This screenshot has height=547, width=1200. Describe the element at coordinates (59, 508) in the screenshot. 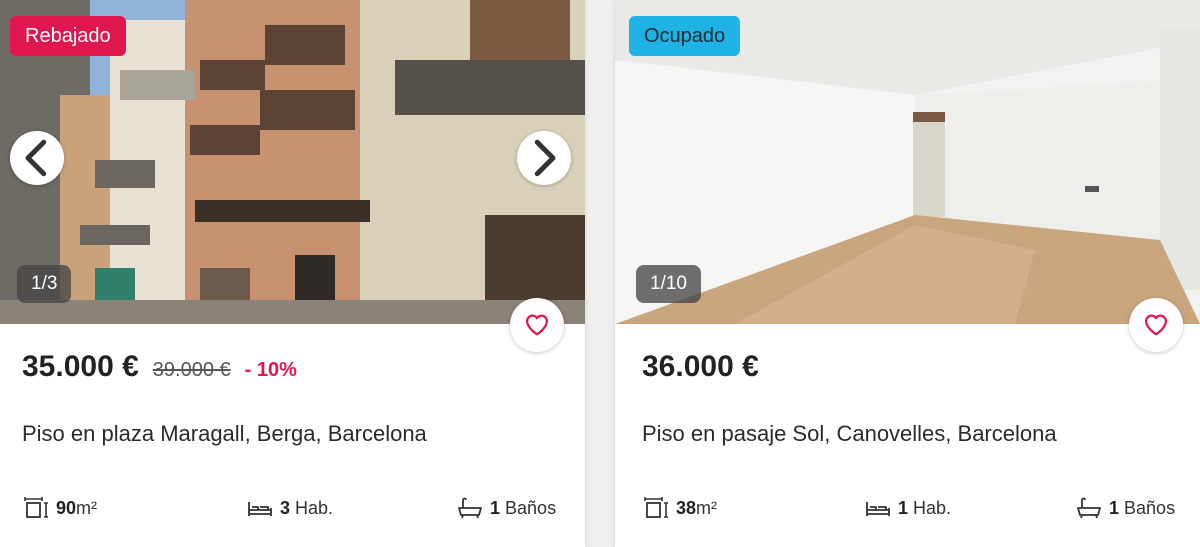

I see `area-feature: 90m²` at that location.